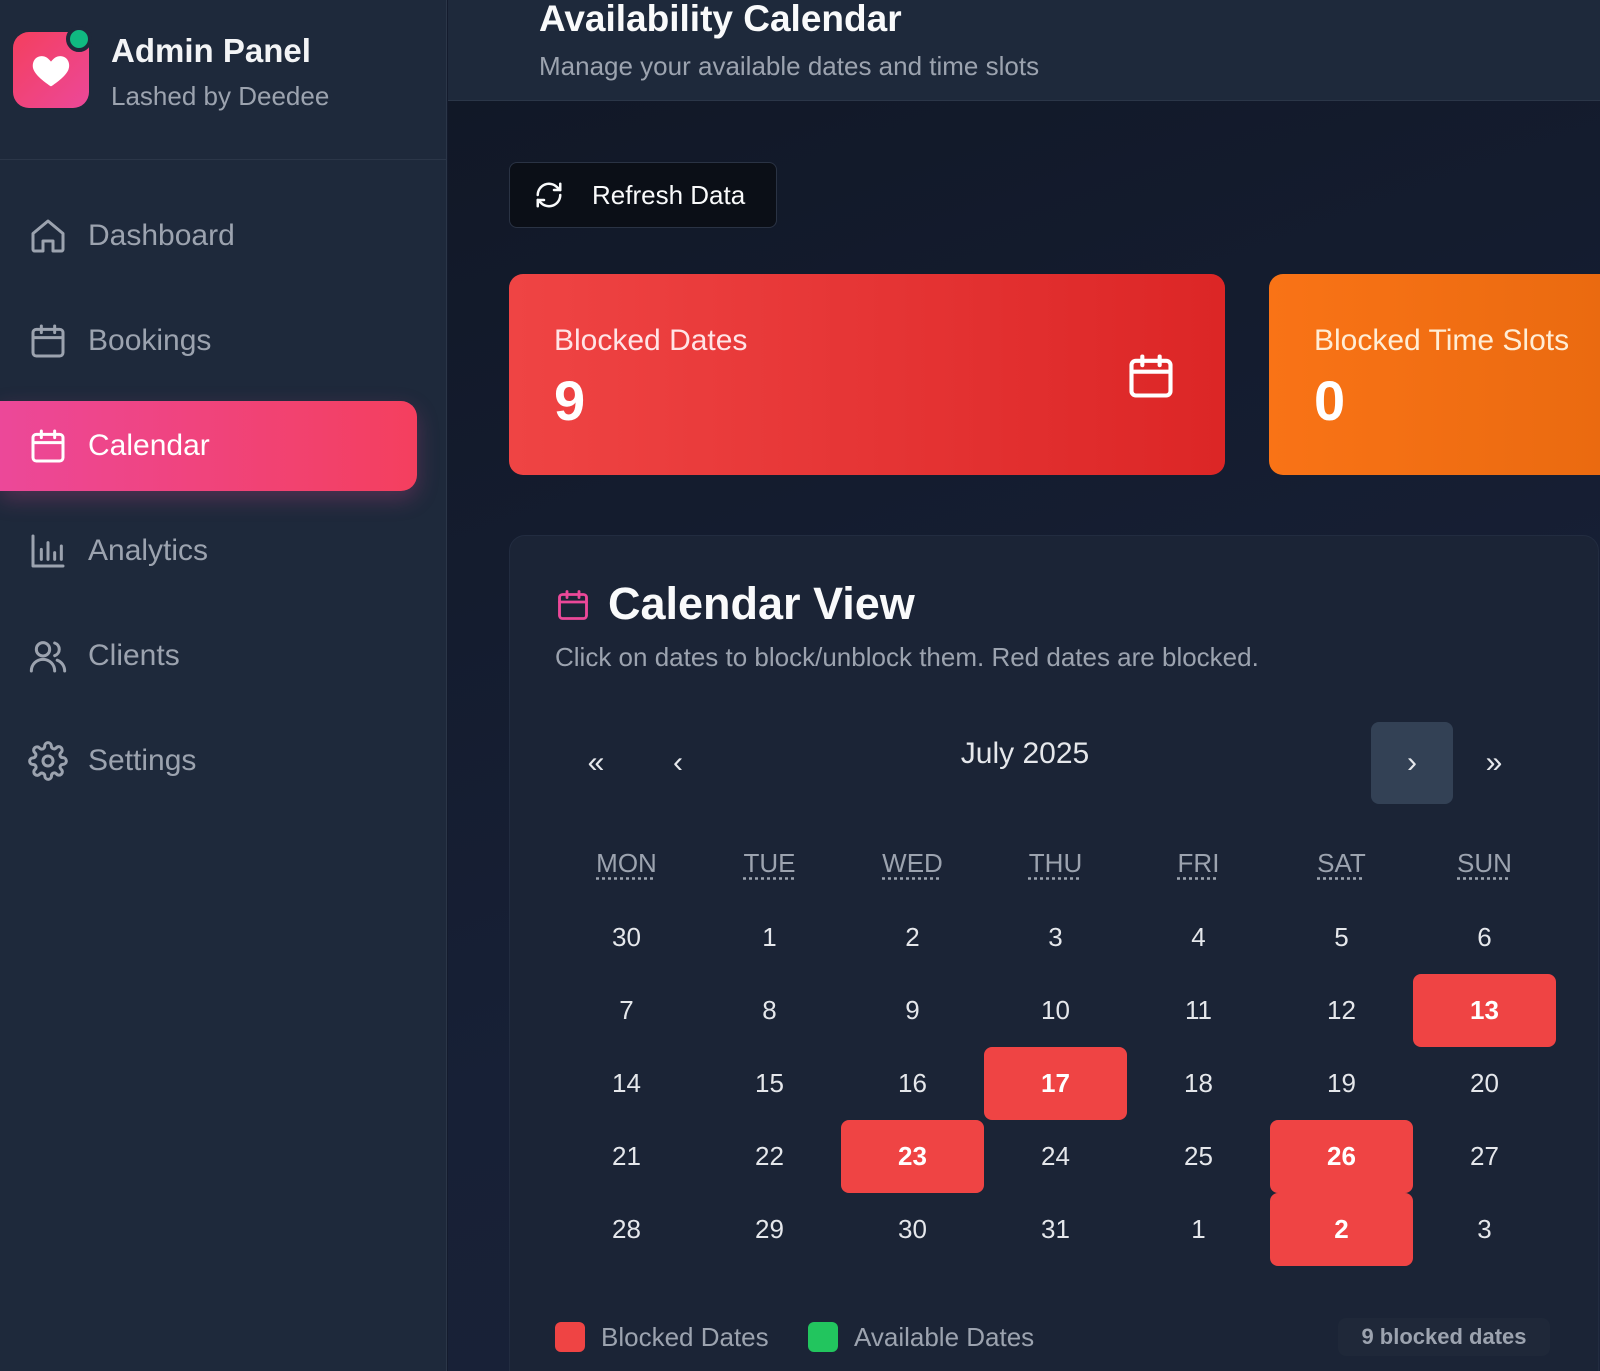 This screenshot has width=1600, height=1371. I want to click on sidebar-item-bookings: Bookings, so click(208, 341).